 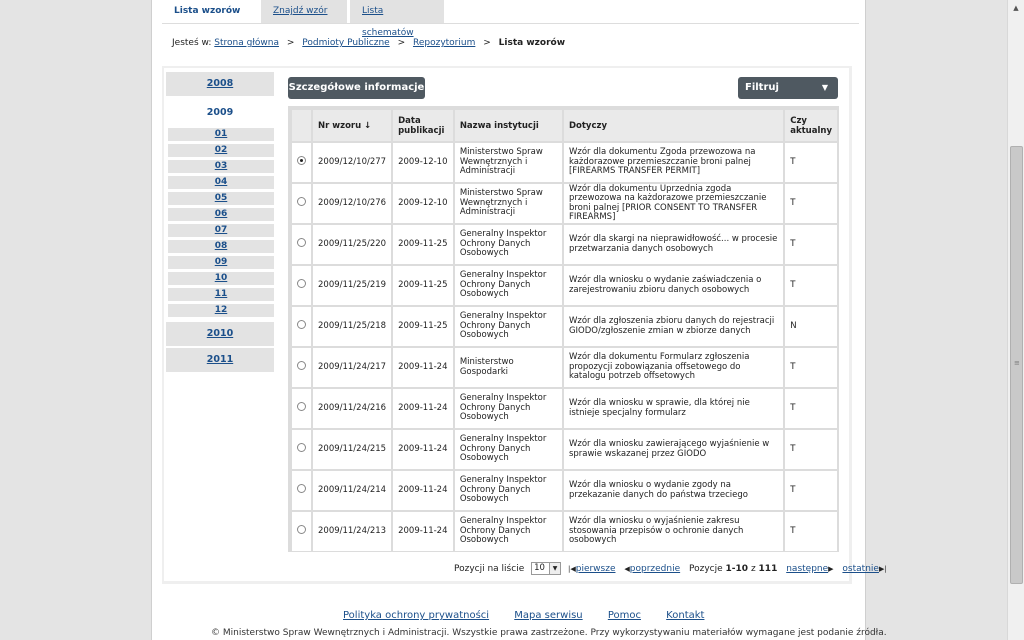 What do you see at coordinates (546, 568) in the screenshot?
I see `per-page-select: 10 ▼` at bounding box center [546, 568].